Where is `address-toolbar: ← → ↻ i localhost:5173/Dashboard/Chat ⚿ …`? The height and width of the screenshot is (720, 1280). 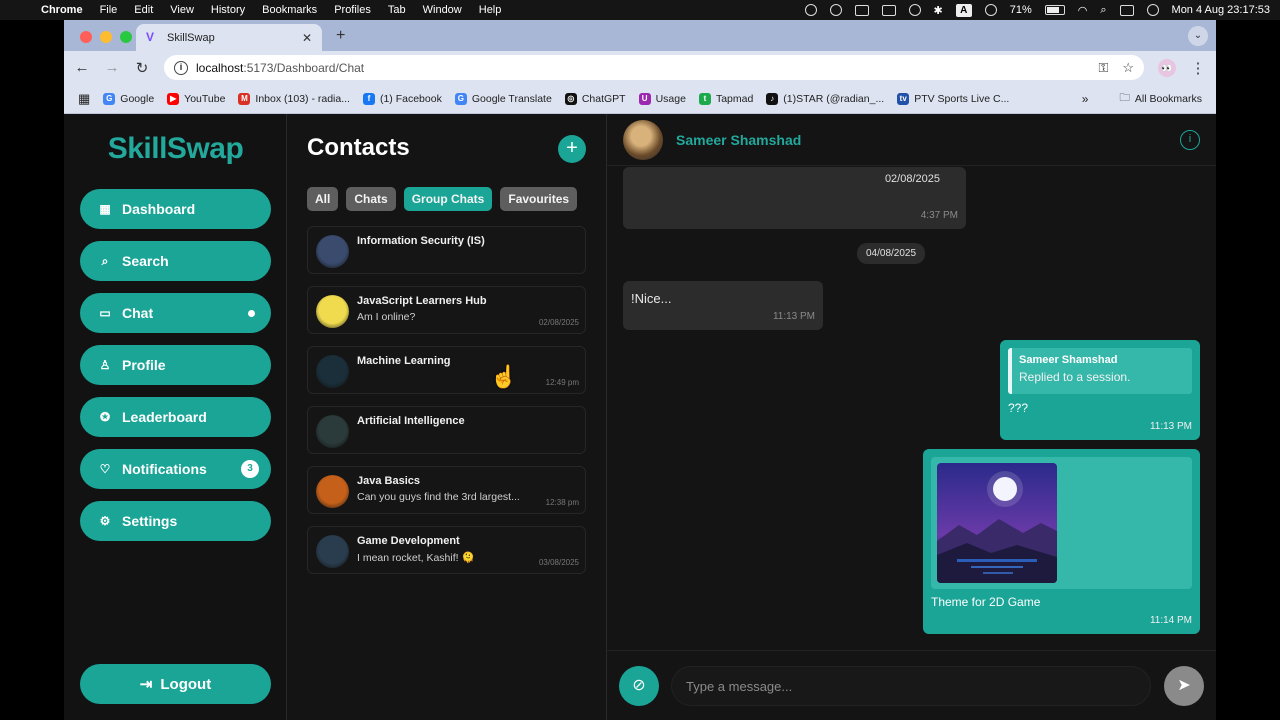
address-toolbar: ← → ↻ i localhost:5173/Dashboard/Chat ⚿ … is located at coordinates (640, 67).